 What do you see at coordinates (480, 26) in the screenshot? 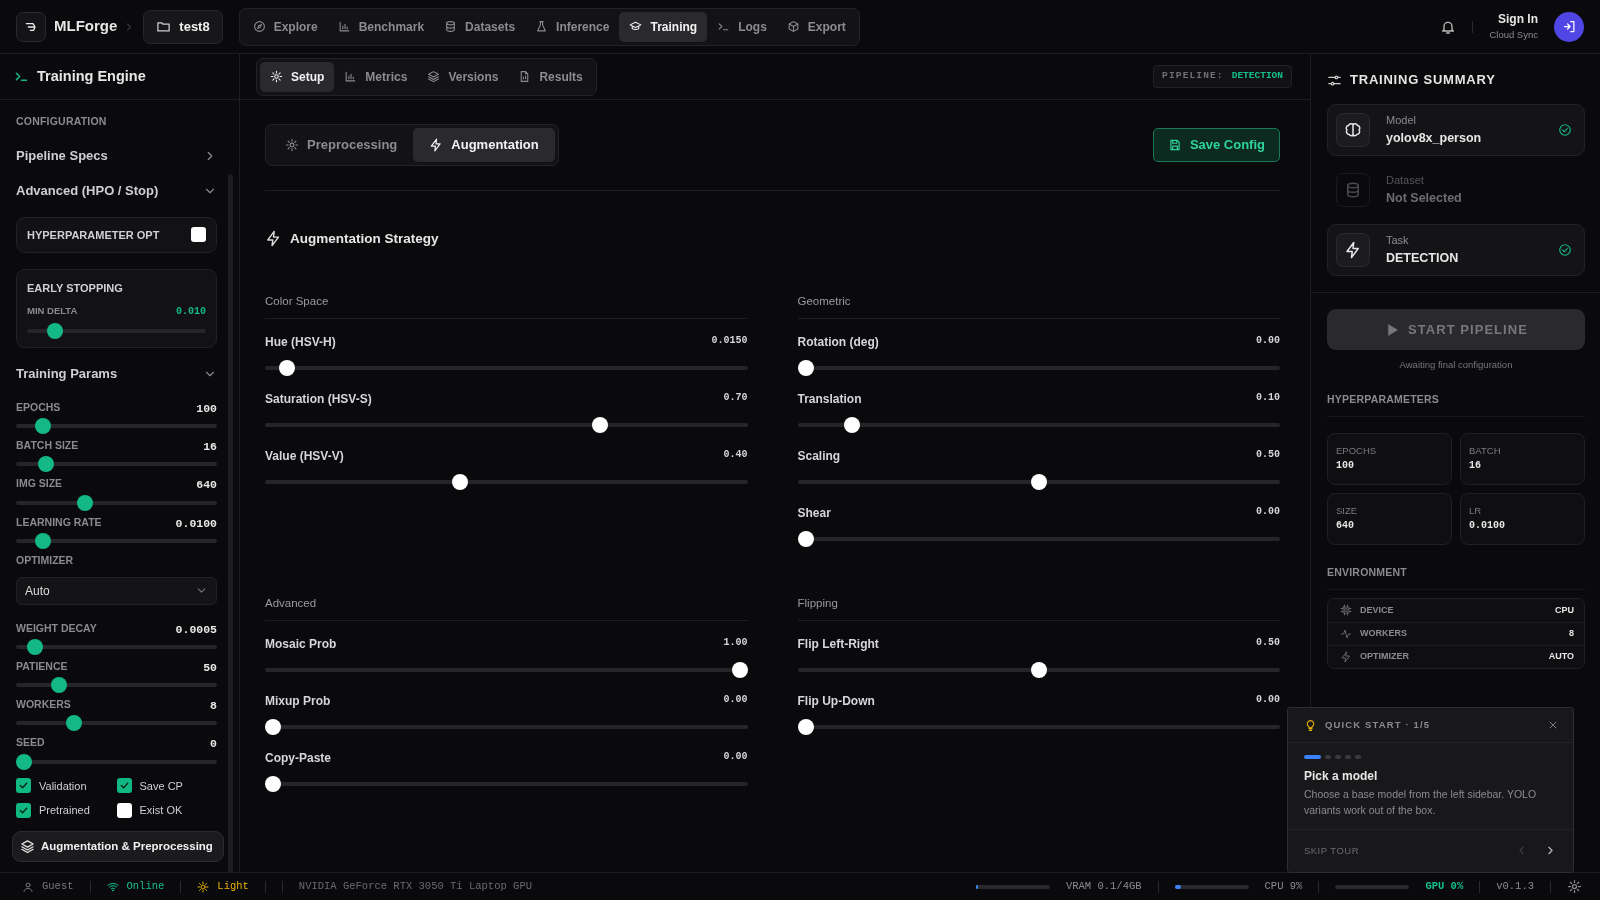
I see `nav-tab: Datasets` at bounding box center [480, 26].